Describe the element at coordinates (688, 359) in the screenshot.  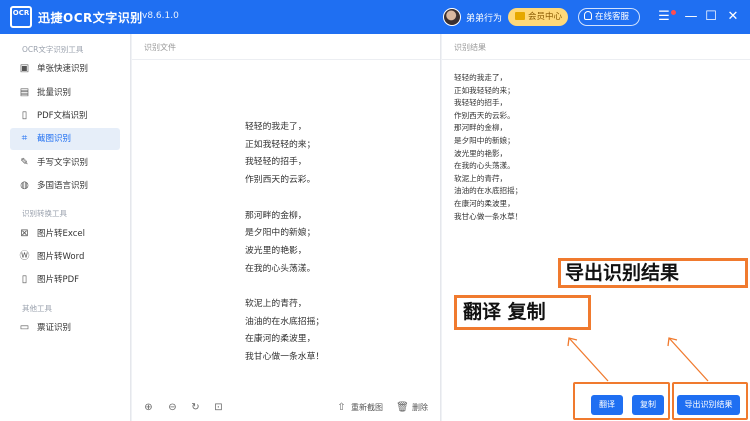
I see `arrow-to-export` at that location.